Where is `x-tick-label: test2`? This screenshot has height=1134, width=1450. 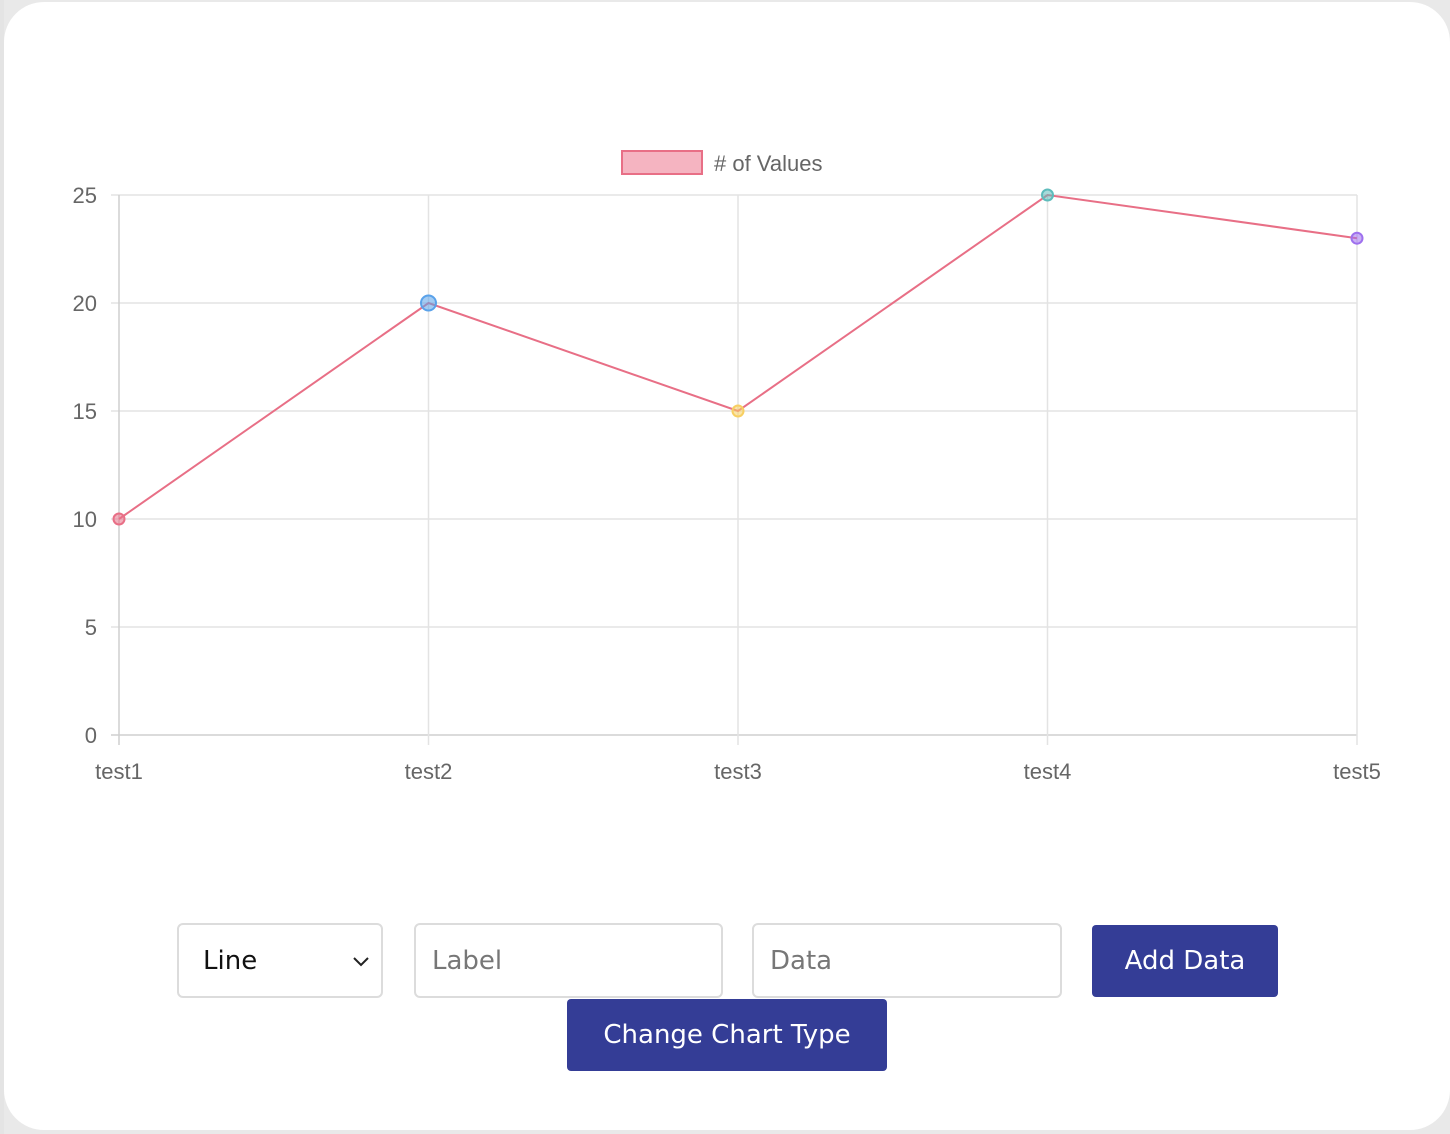
x-tick-label: test2 is located at coordinates (429, 771).